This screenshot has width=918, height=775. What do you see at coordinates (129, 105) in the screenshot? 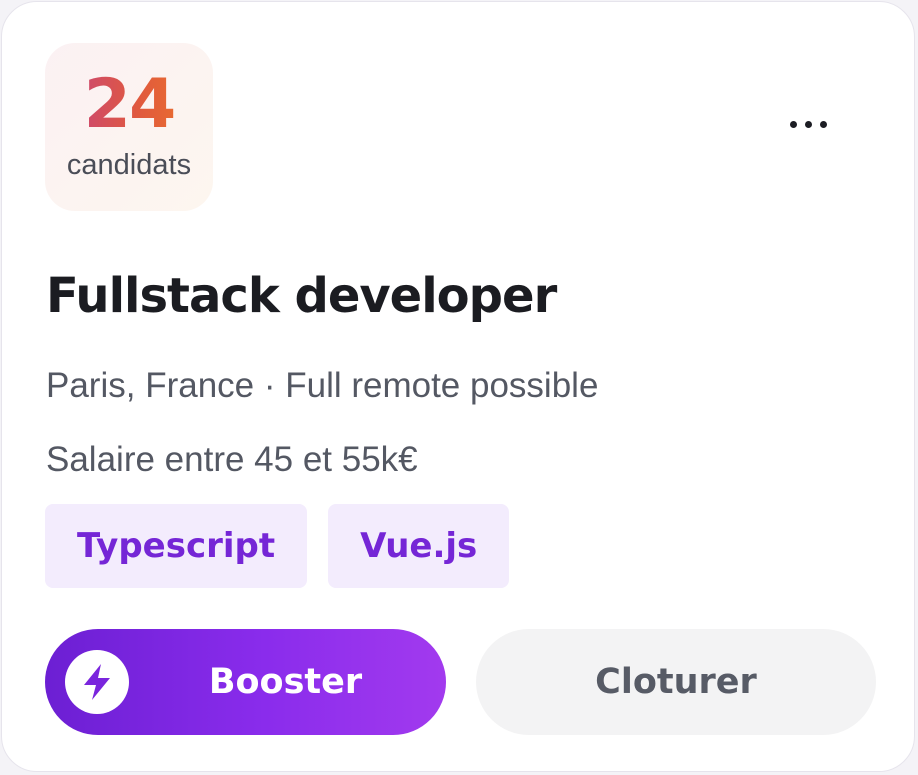
I see `candidate-count: 24` at bounding box center [129, 105].